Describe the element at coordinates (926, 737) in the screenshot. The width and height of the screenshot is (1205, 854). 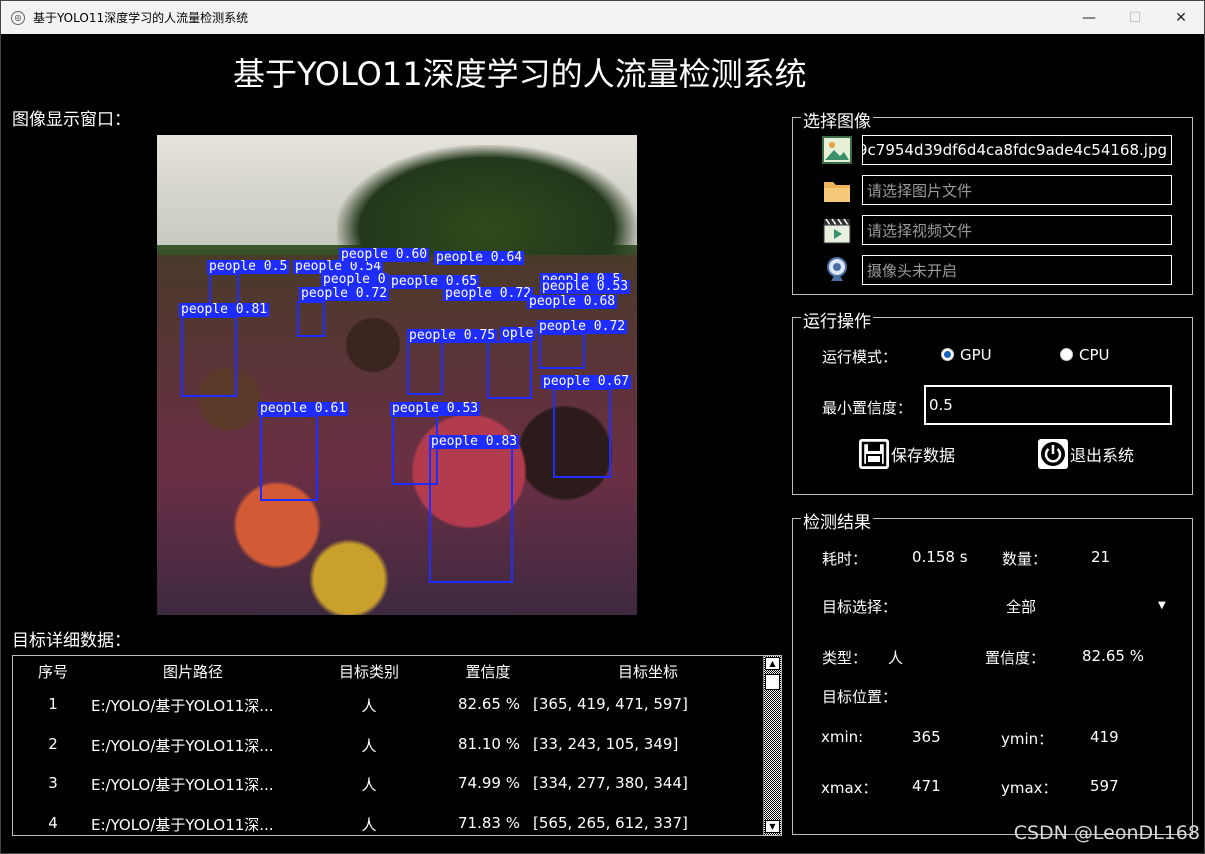
I see `xmin-value: 365` at that location.